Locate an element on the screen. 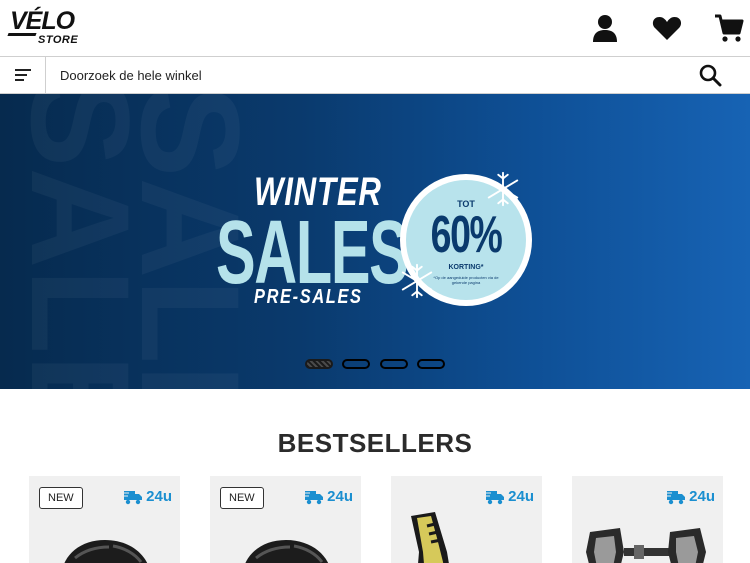 The image size is (750, 563). hero-subtitle: PRE-SALES is located at coordinates (308, 297).